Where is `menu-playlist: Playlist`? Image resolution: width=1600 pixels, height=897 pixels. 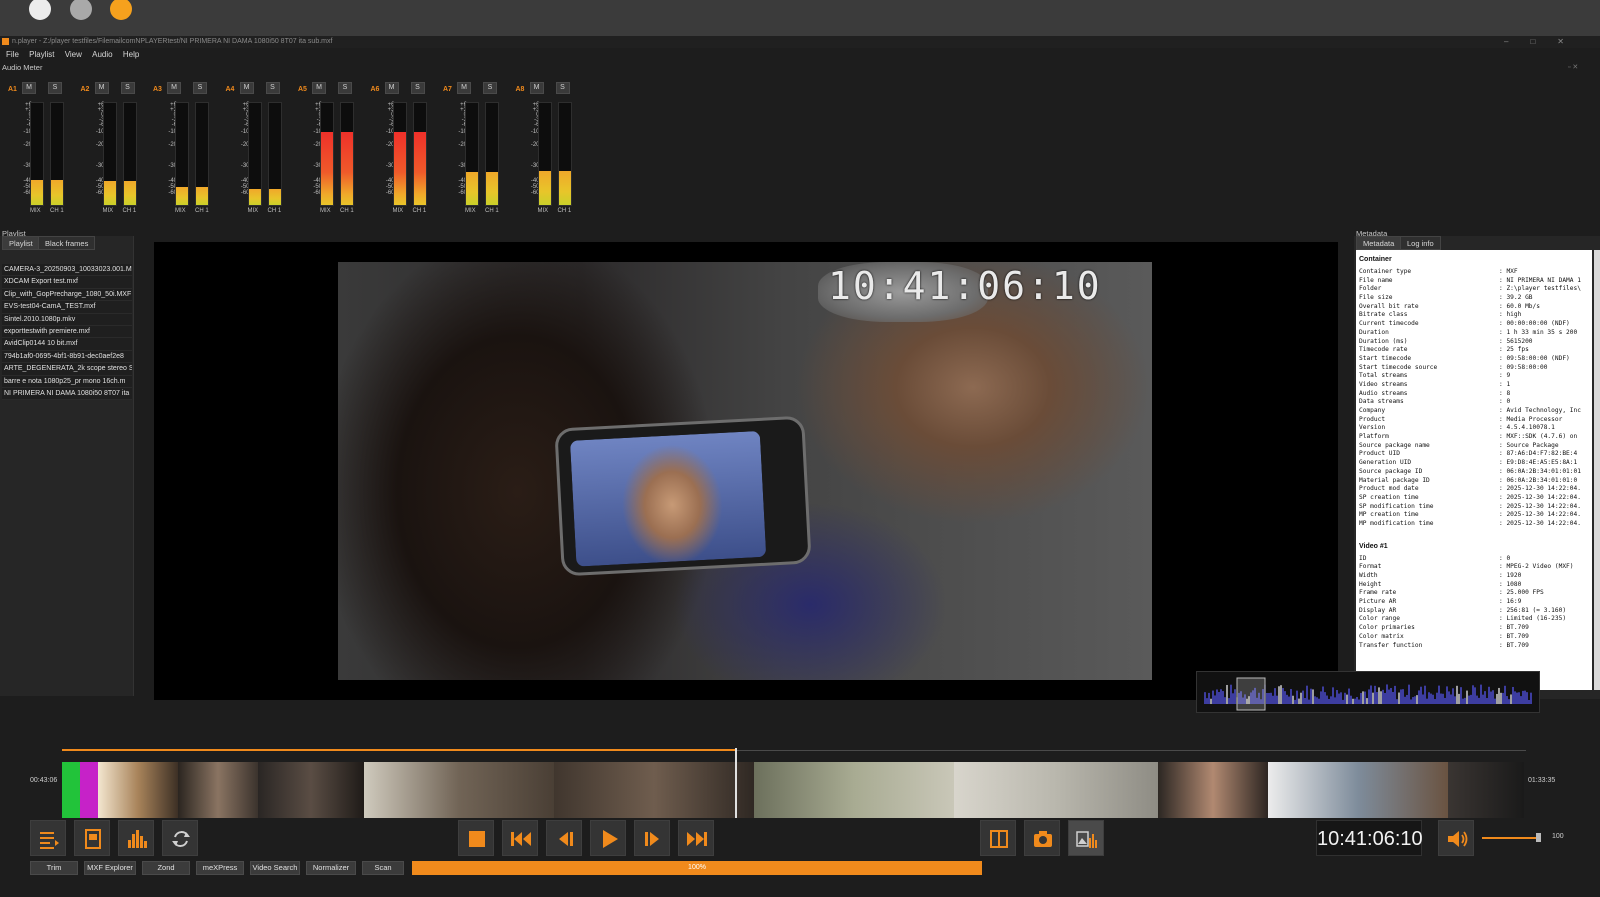 menu-playlist: Playlist is located at coordinates (41, 54).